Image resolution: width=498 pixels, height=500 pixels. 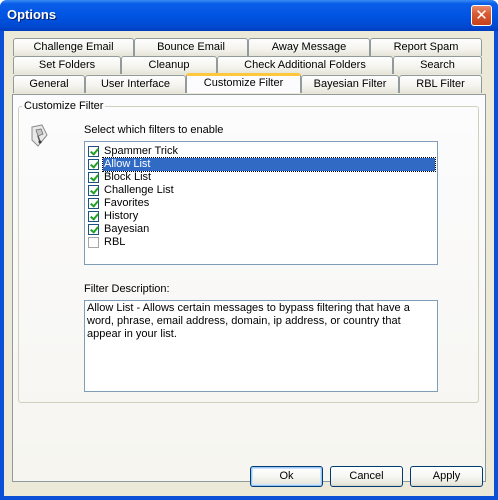 I want to click on filter-item-spammer-trick: Spammer Trick, so click(x=260, y=151).